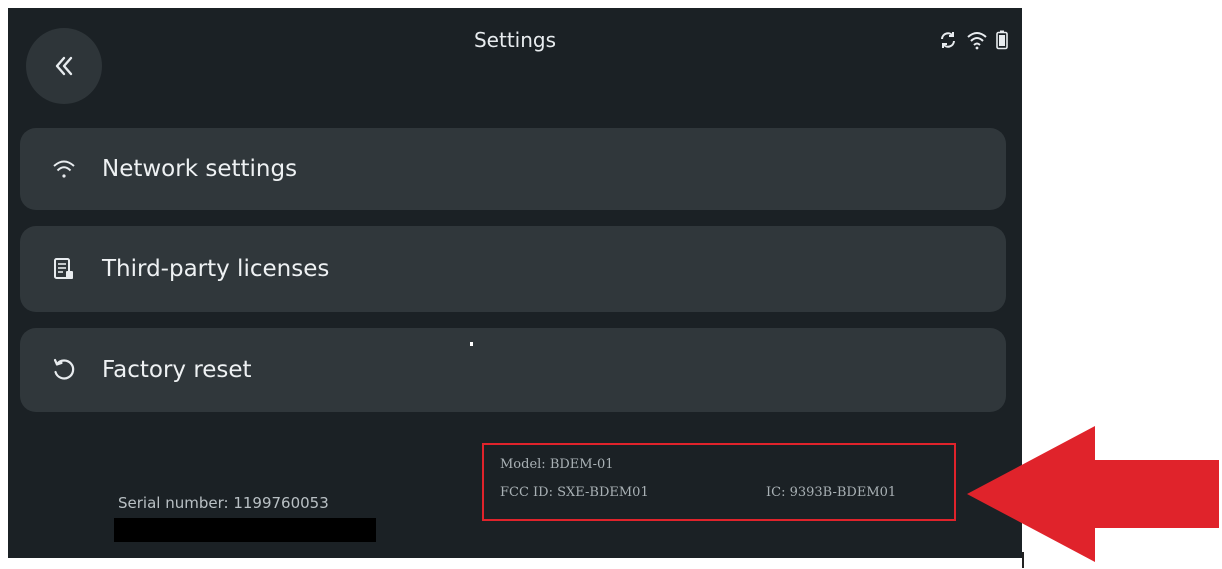  What do you see at coordinates (513, 370) in the screenshot?
I see `menu-item-factory-reset: Factory reset` at bounding box center [513, 370].